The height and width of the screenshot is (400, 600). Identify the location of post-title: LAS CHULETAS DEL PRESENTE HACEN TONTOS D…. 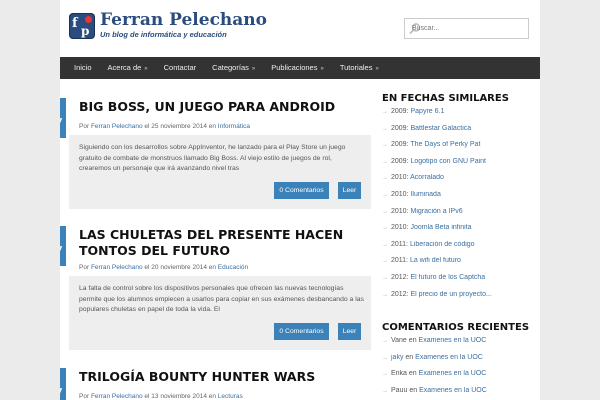
(214, 243).